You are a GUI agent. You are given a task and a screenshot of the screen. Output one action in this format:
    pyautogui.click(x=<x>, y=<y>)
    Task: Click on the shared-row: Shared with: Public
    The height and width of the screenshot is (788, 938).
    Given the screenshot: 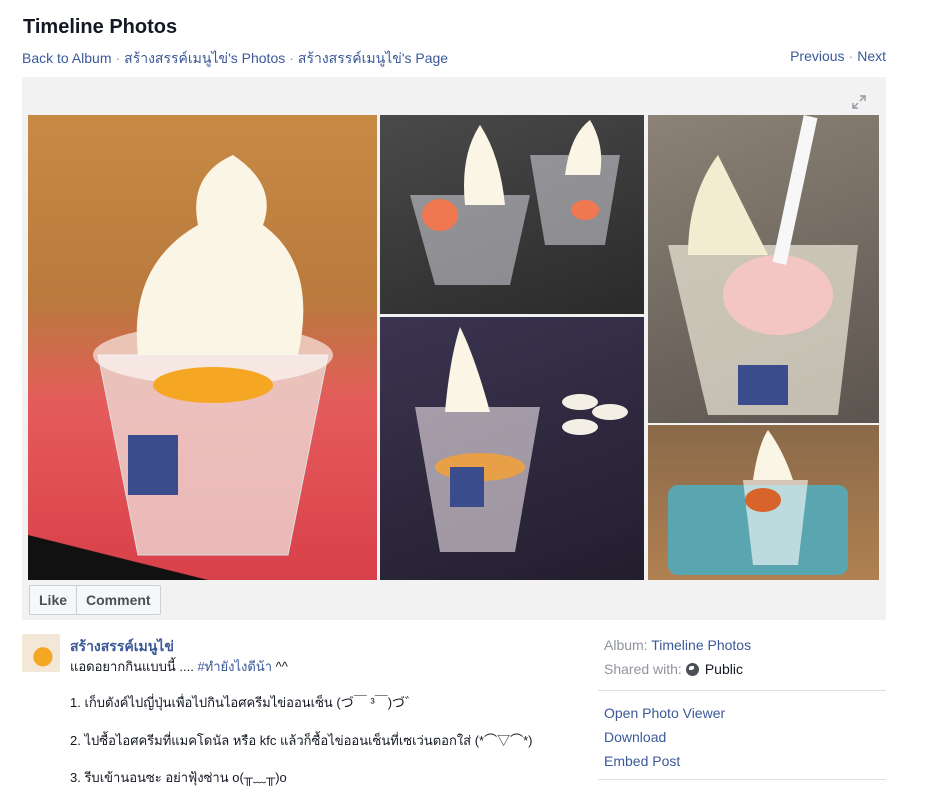 What is the action you would take?
    pyautogui.click(x=673, y=669)
    